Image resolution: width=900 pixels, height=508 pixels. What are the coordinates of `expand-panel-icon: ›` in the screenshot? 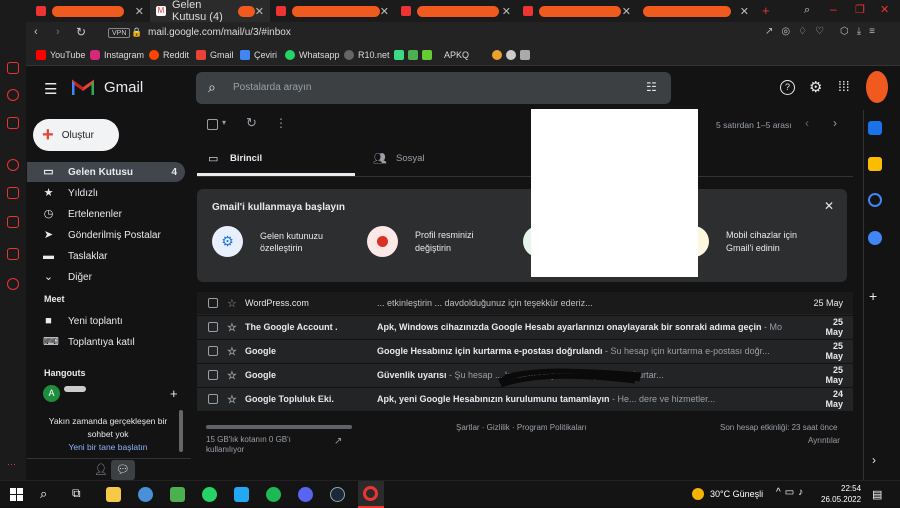 It's located at (874, 460).